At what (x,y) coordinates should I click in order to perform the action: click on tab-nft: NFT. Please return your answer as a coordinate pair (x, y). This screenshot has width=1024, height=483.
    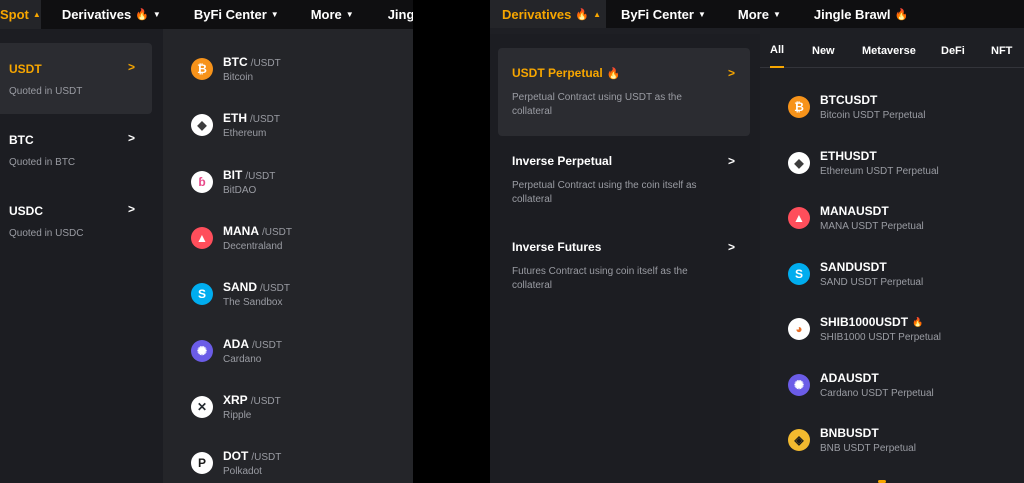
    Looking at the image, I should click on (1001, 51).